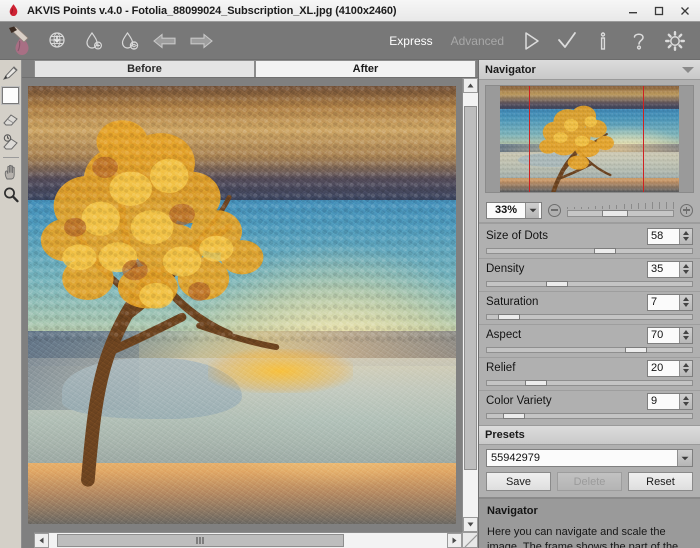 The height and width of the screenshot is (548, 700). I want to click on open-from-web-button, so click(57, 41).